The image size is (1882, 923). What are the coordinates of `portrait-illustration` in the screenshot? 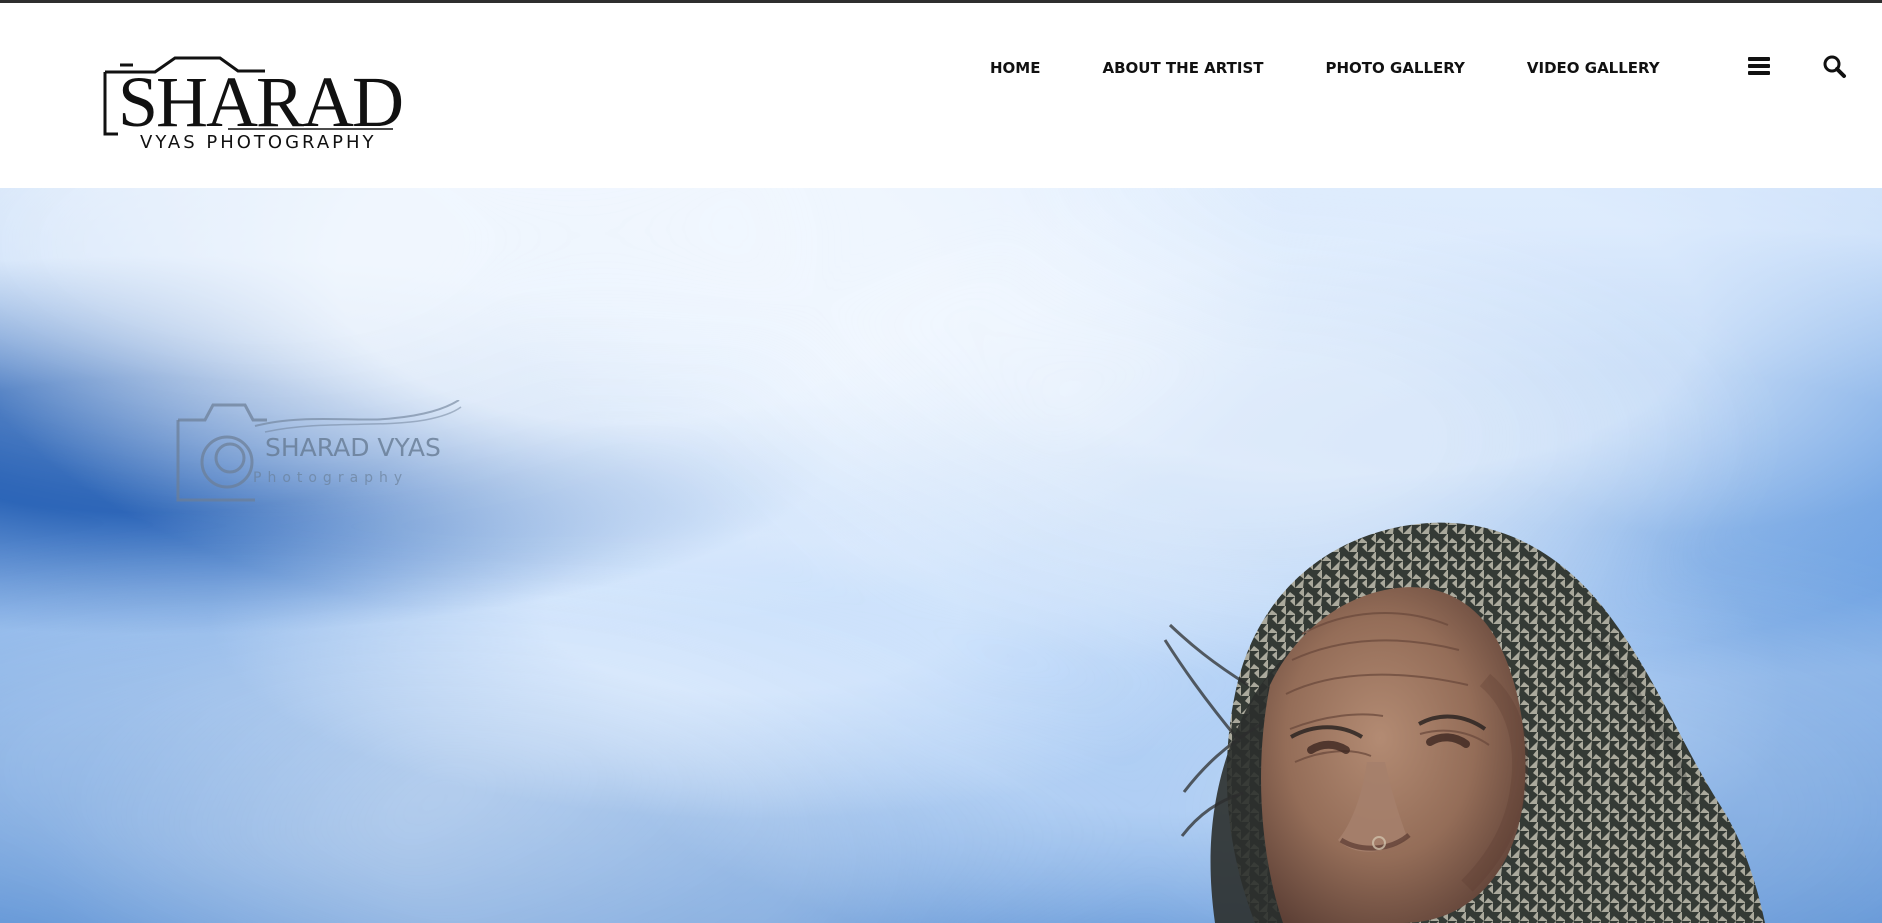 It's located at (1464, 722).